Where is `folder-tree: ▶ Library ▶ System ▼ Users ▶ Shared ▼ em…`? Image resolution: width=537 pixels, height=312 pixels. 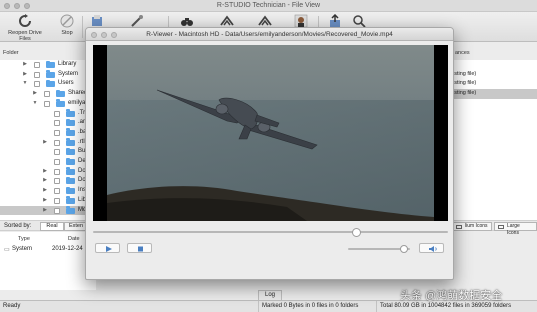 folder-tree: ▶ Library ▶ System ▼ Users ▶ Shared ▼ em… is located at coordinates (48, 140).